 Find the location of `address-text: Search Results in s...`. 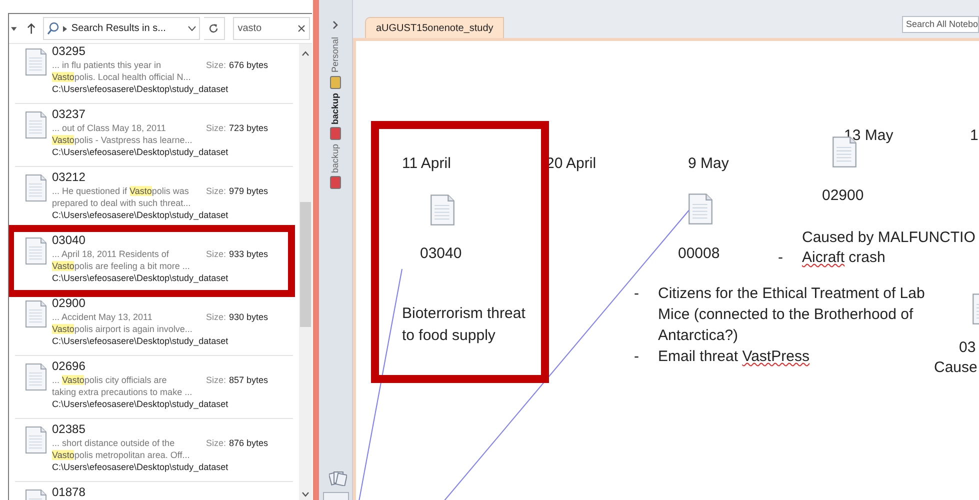

address-text: Search Results in s... is located at coordinates (118, 29).